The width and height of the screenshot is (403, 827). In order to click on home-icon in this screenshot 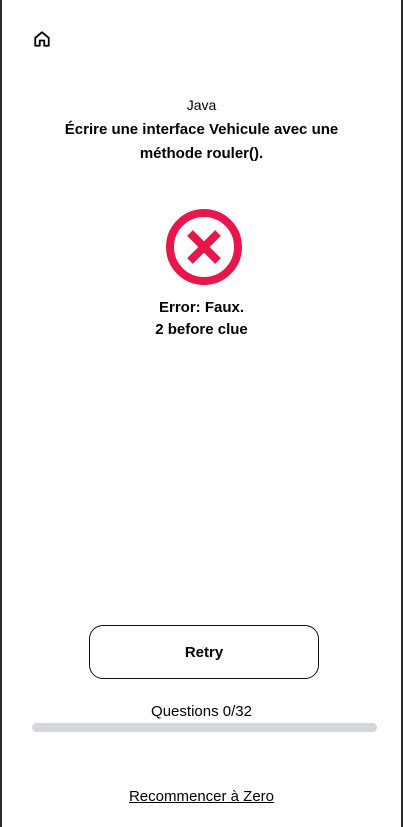, I will do `click(42, 39)`.